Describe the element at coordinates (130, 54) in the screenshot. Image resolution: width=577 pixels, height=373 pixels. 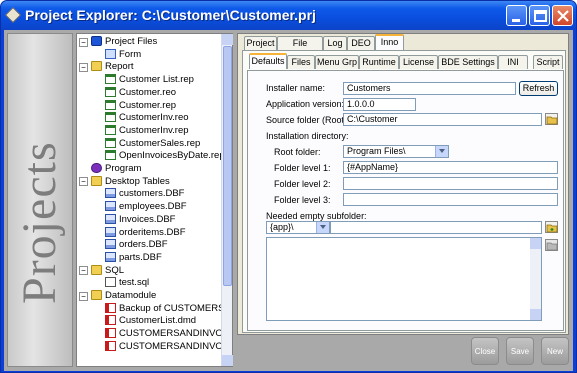
I see `tree-node-label: Form` at that location.